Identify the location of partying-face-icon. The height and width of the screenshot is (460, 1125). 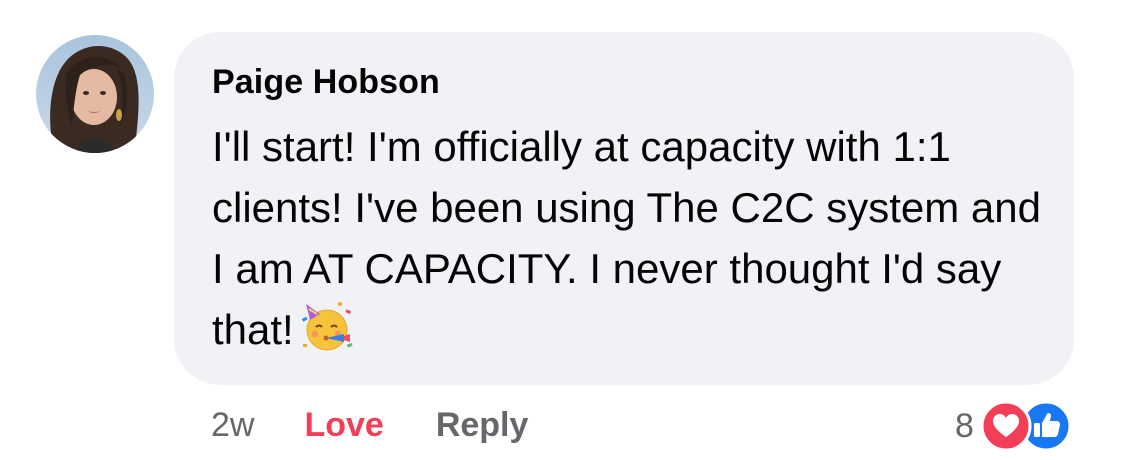
(327, 335).